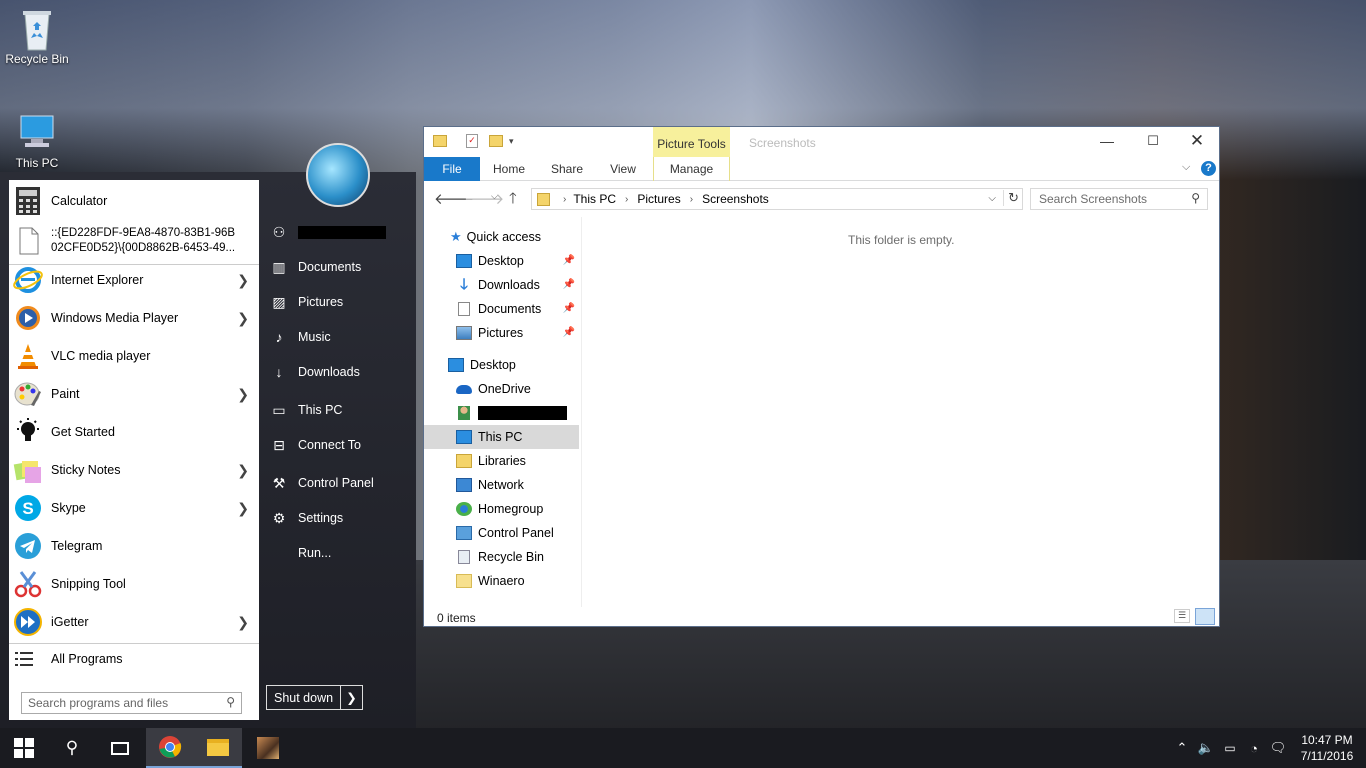 The height and width of the screenshot is (768, 1366). I want to click on nav-control-panel: Control Panel, so click(501, 533).